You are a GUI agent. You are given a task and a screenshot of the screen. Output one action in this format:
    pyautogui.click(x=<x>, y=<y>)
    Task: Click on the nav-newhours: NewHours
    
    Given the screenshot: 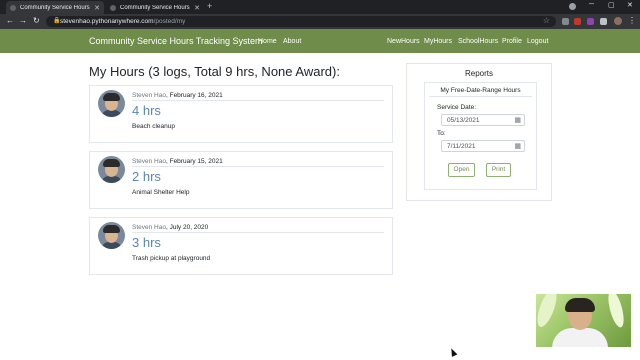 What is the action you would take?
    pyautogui.click(x=403, y=41)
    